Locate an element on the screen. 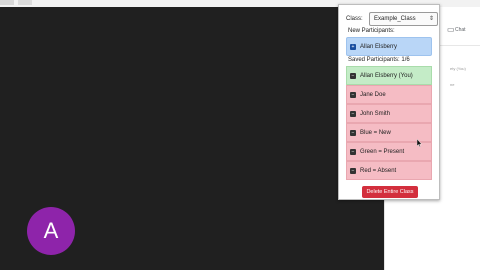  saved-participant-item: − Red = Absent is located at coordinates (389, 170).